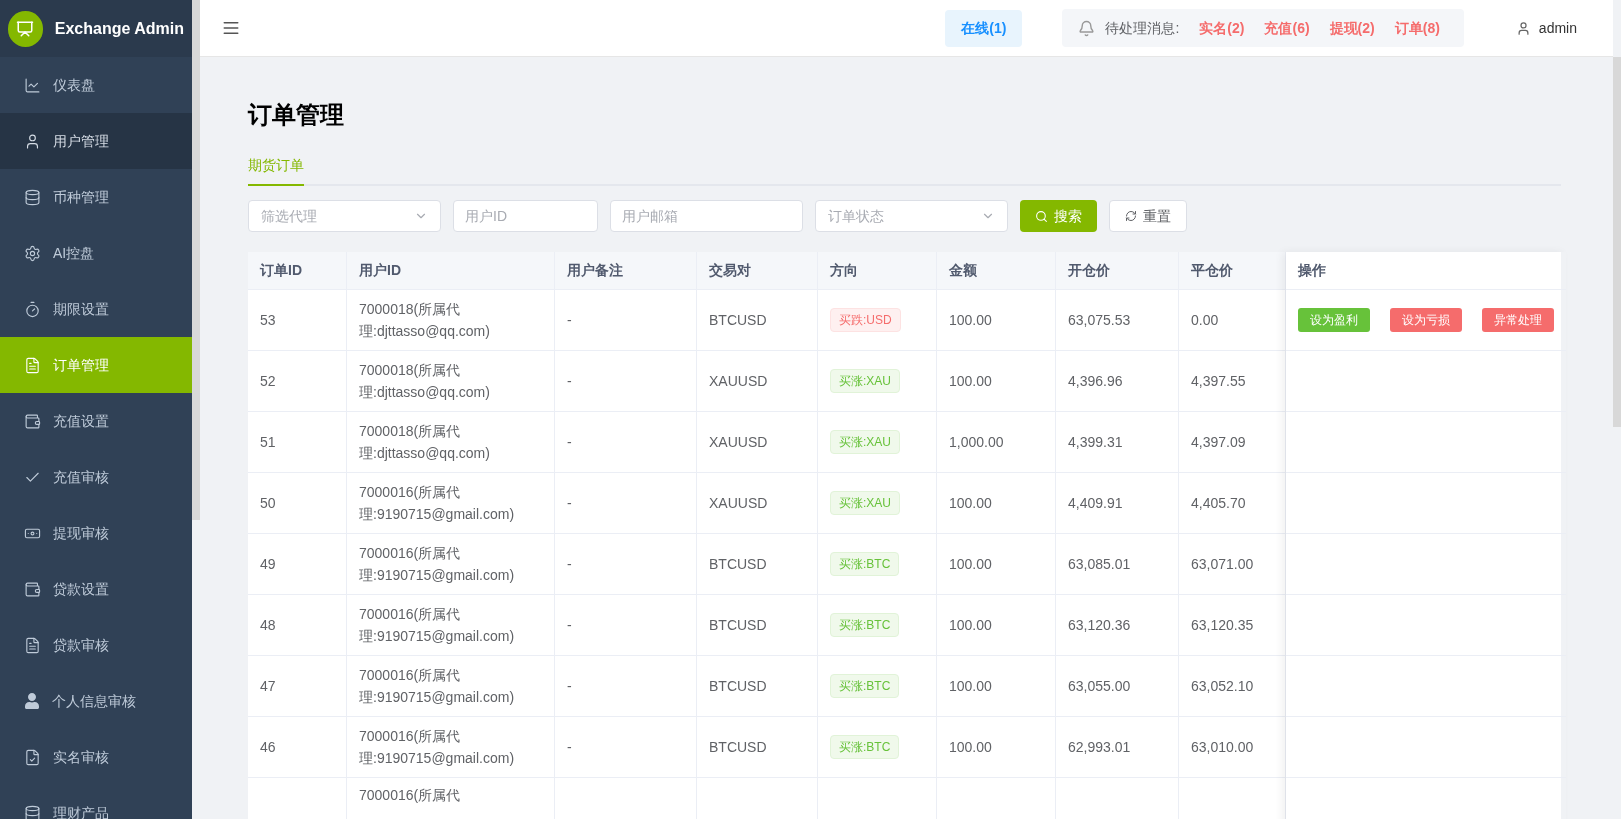 This screenshot has width=1621, height=819. I want to click on sidebar-item: 充值审核, so click(96, 477).